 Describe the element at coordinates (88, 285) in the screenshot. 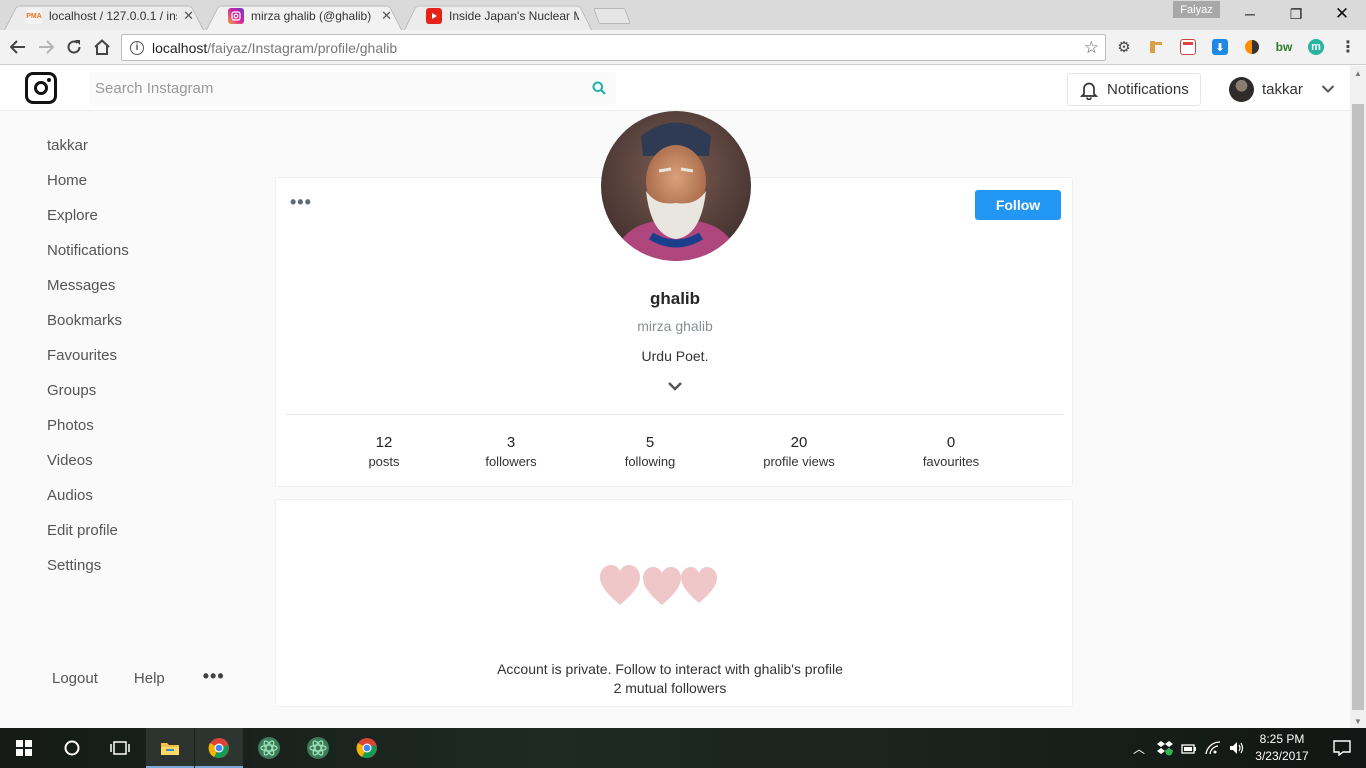

I see `sidebar-item-messages: Messages` at that location.